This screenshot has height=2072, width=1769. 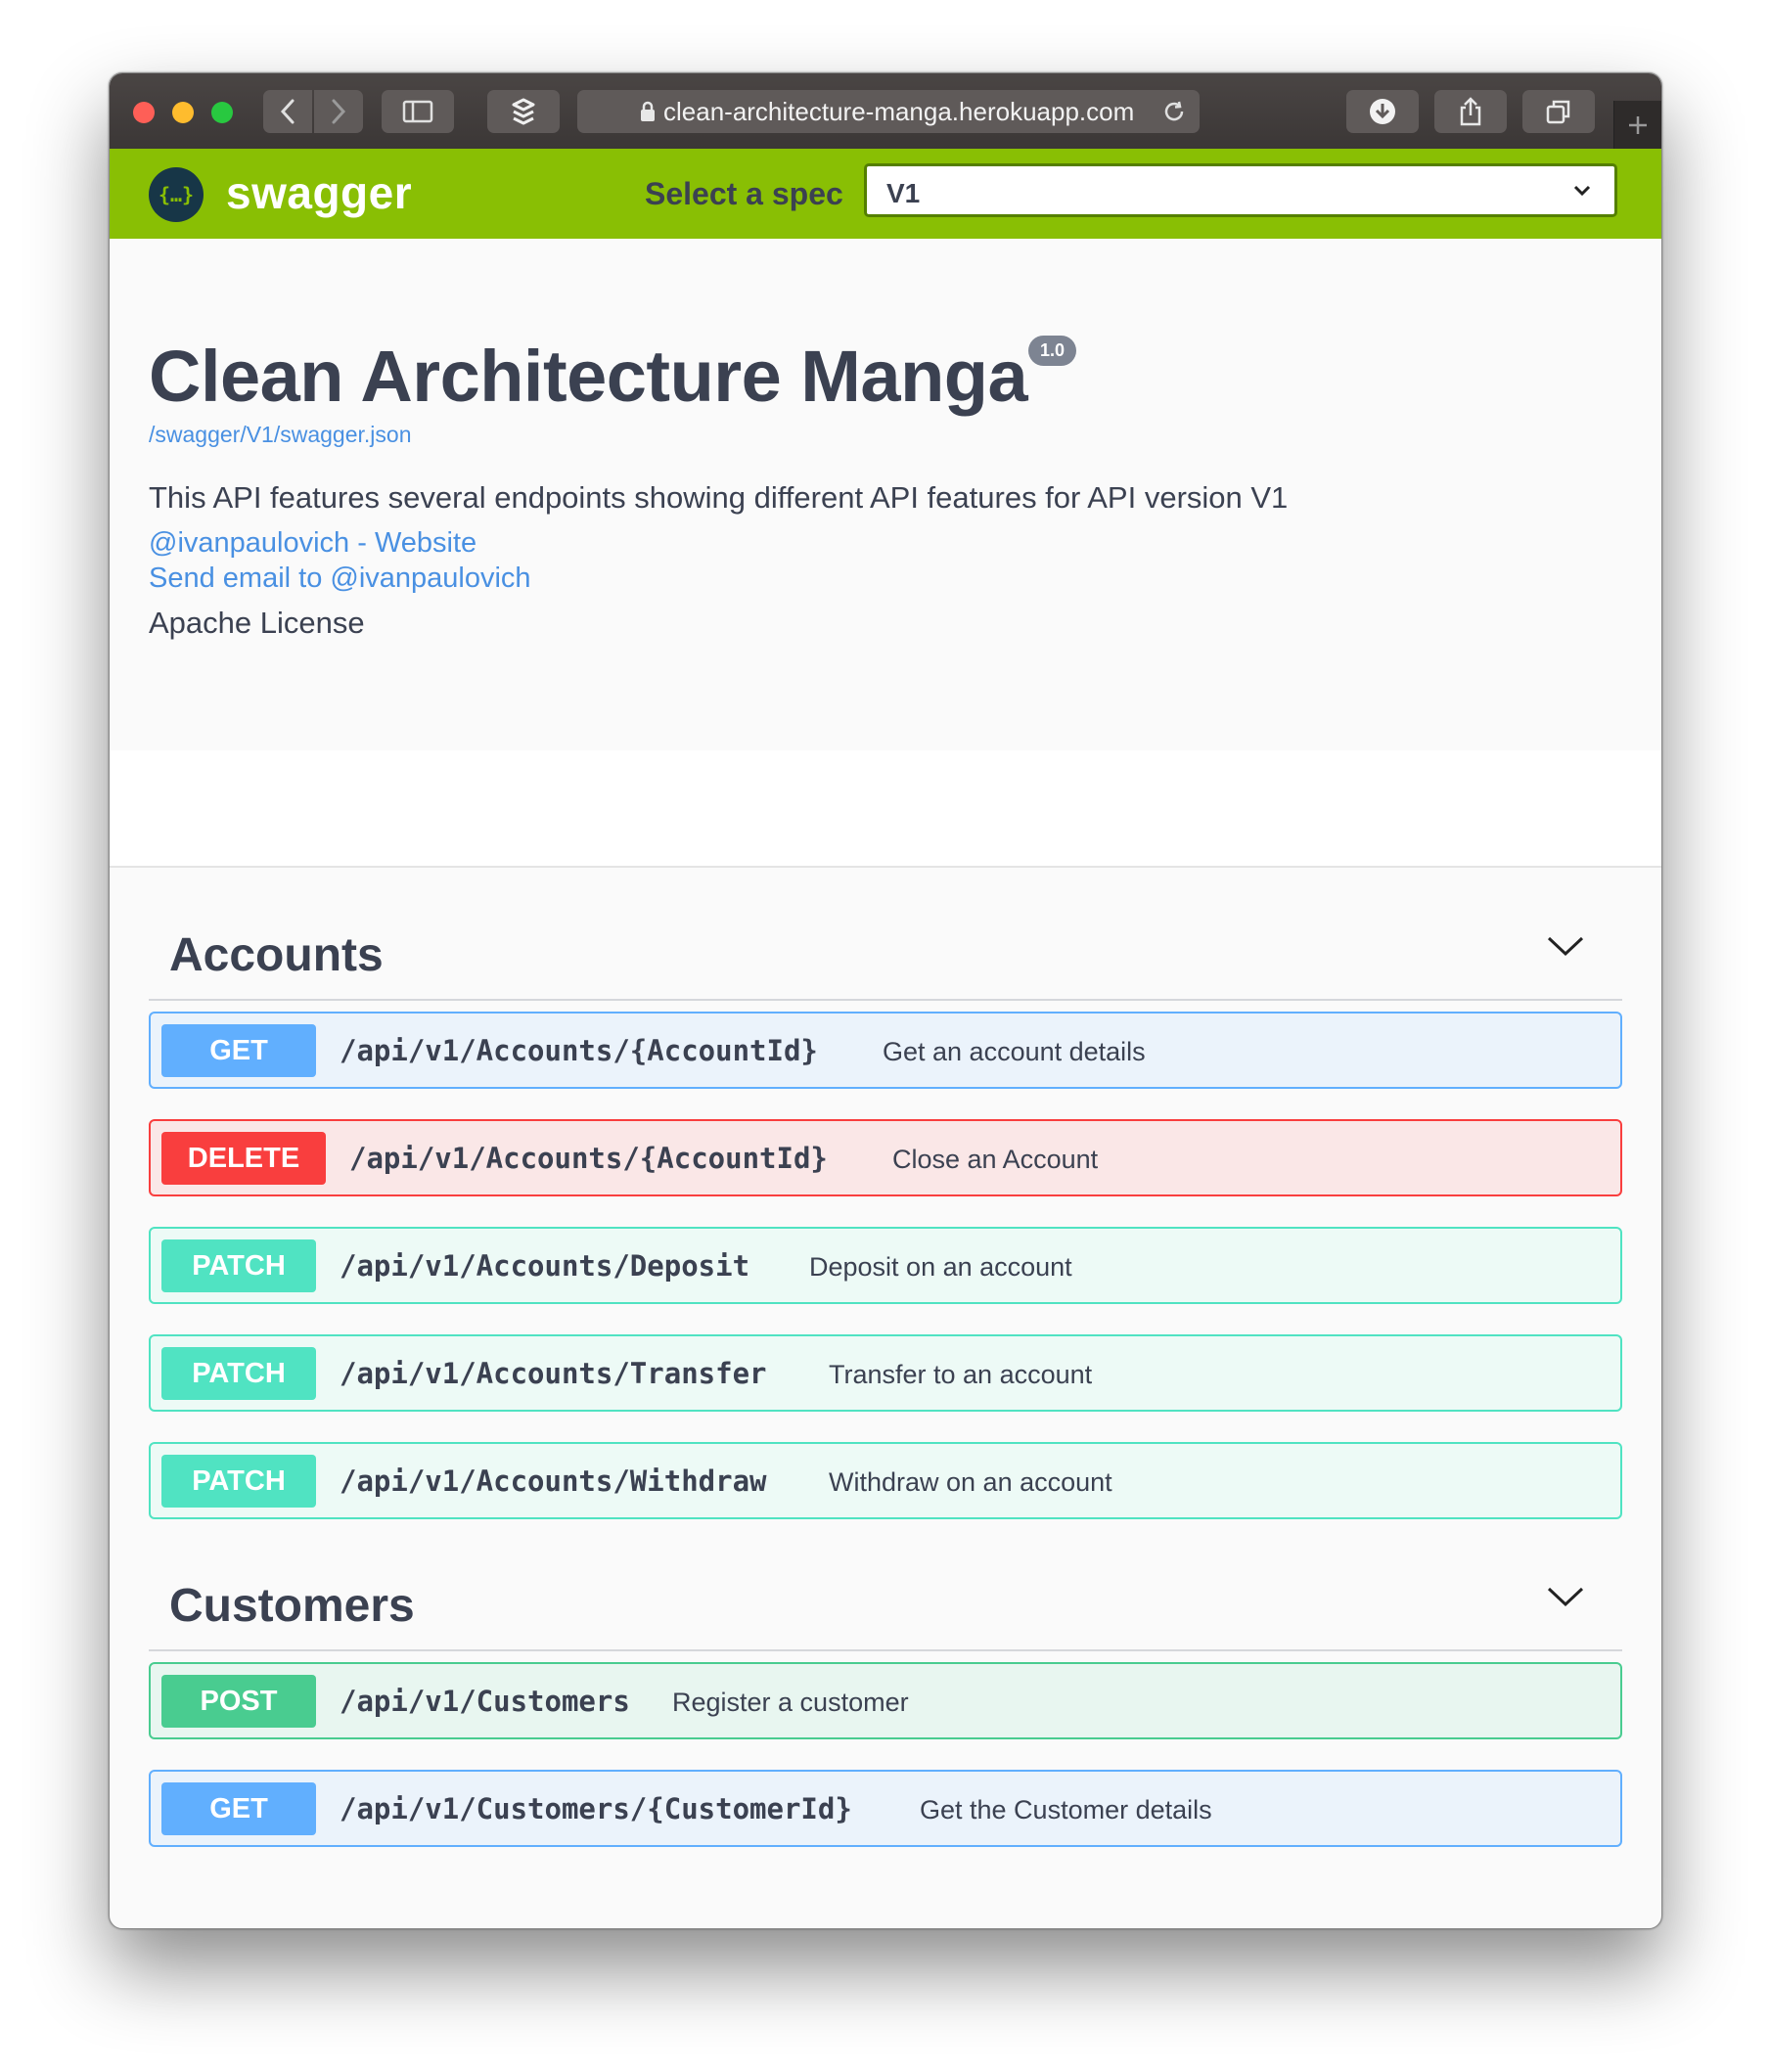 I want to click on downloads-button, so click(x=1382, y=111).